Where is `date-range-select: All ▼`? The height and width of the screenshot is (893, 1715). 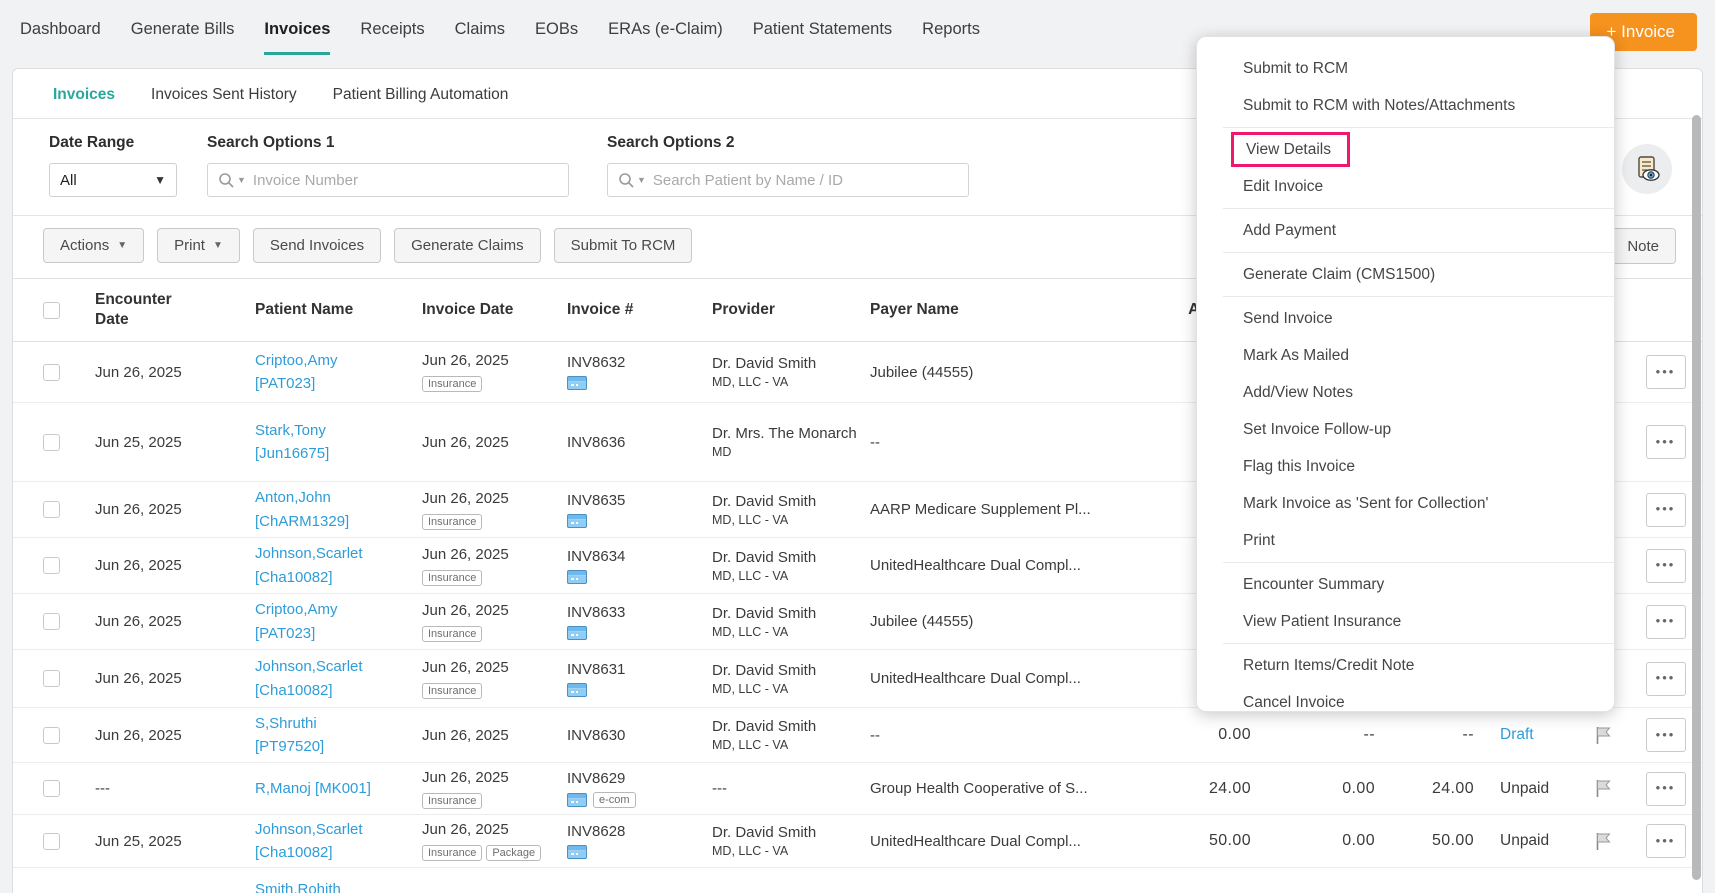 date-range-select: All ▼ is located at coordinates (113, 180).